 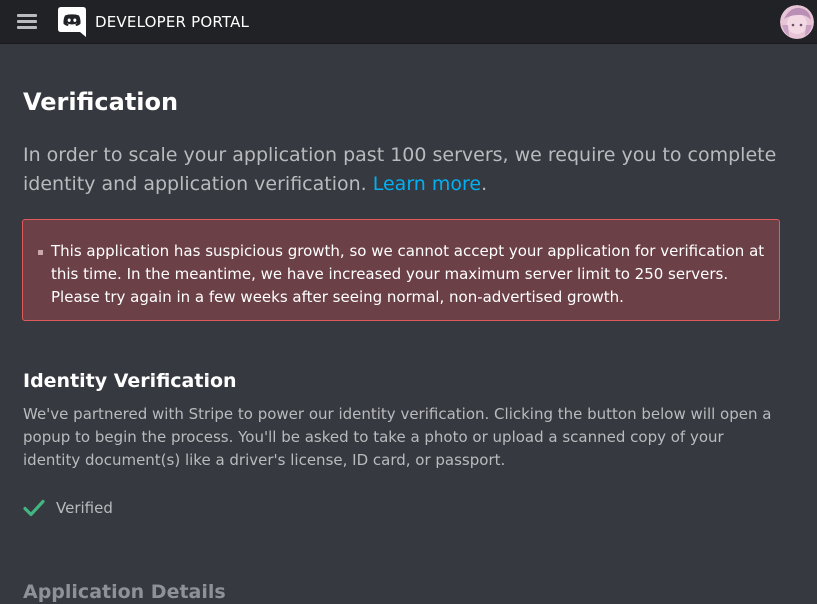 I want to click on discord-logo-icon, so click(x=72, y=22).